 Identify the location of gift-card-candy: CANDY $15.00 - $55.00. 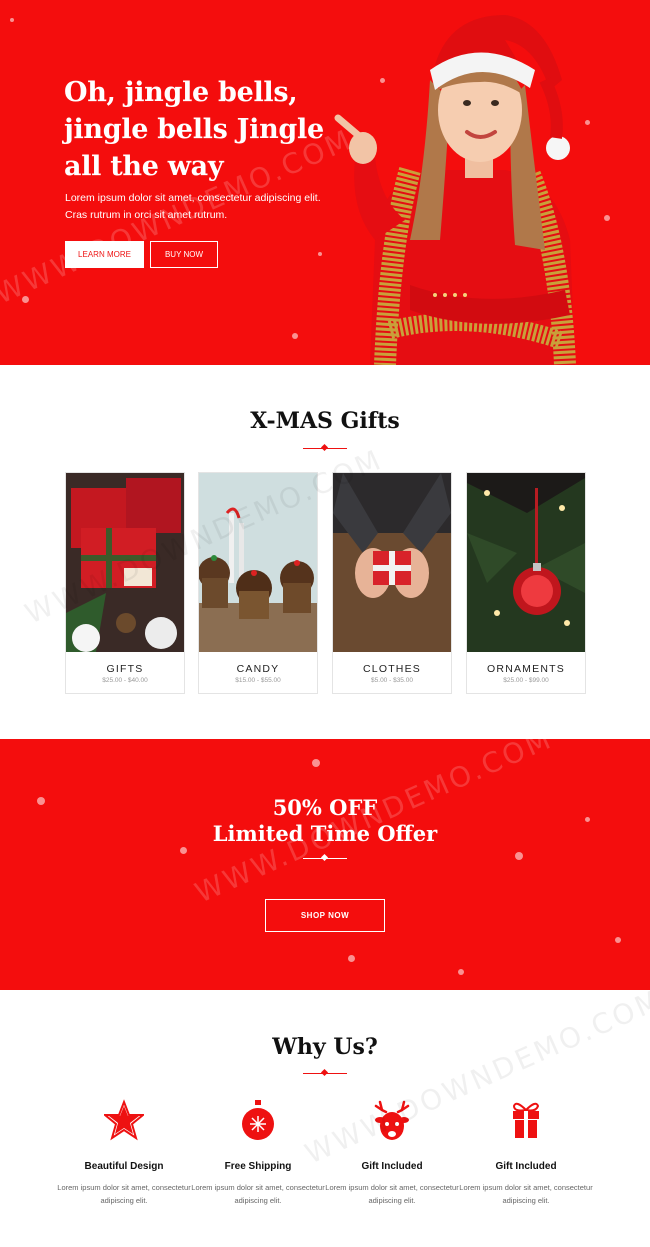
(258, 583).